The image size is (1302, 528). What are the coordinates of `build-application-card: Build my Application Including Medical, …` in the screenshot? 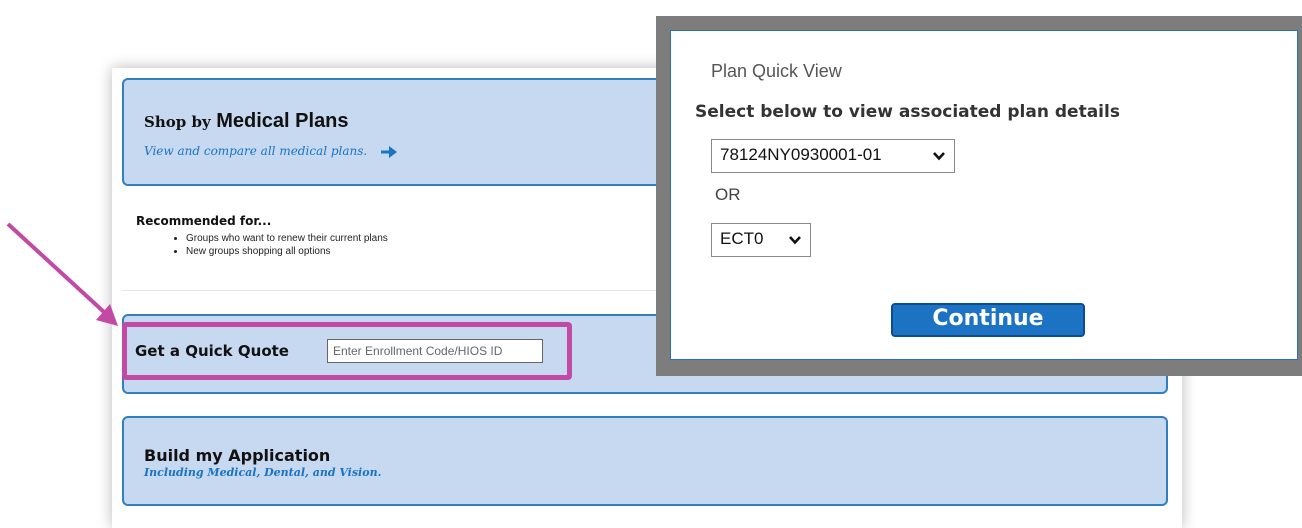 It's located at (645, 461).